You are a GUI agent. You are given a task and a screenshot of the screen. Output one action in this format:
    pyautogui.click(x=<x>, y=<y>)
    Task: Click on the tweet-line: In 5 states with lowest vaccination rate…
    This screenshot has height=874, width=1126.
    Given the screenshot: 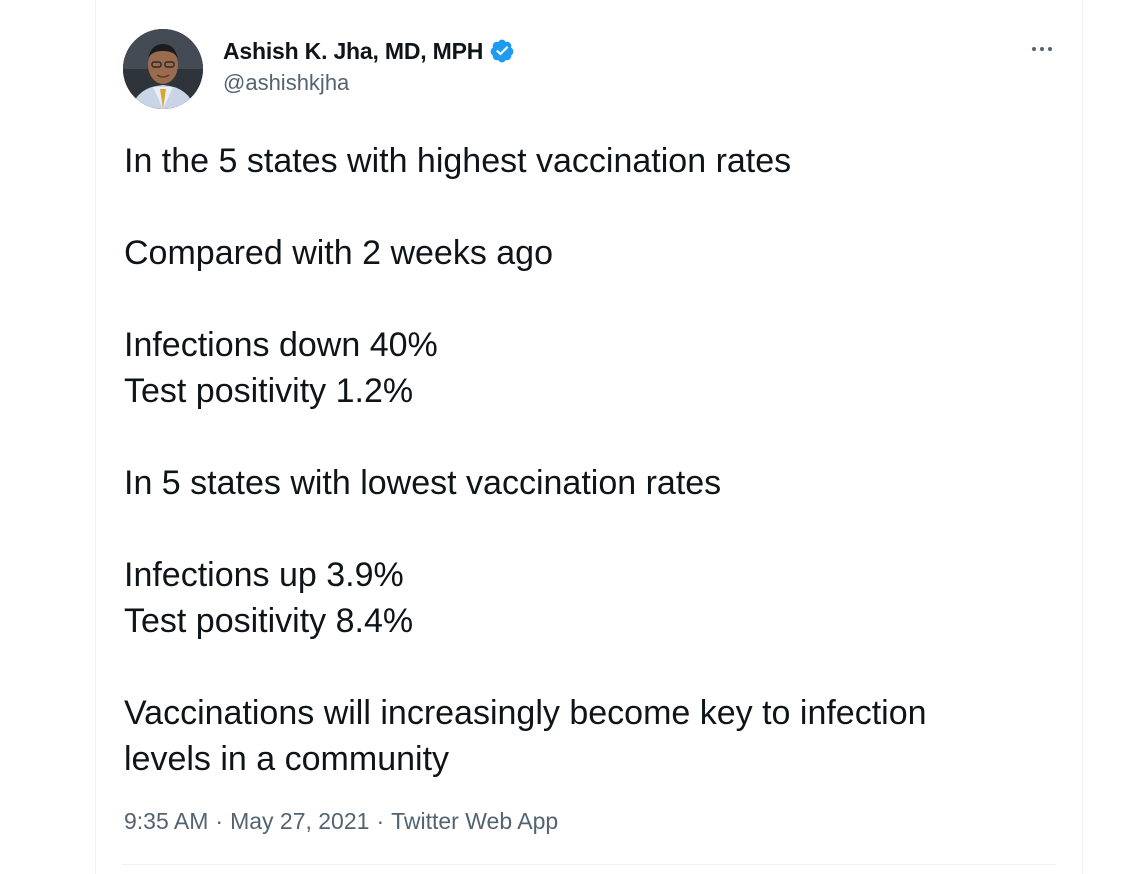 What is the action you would take?
    pyautogui.click(x=423, y=483)
    